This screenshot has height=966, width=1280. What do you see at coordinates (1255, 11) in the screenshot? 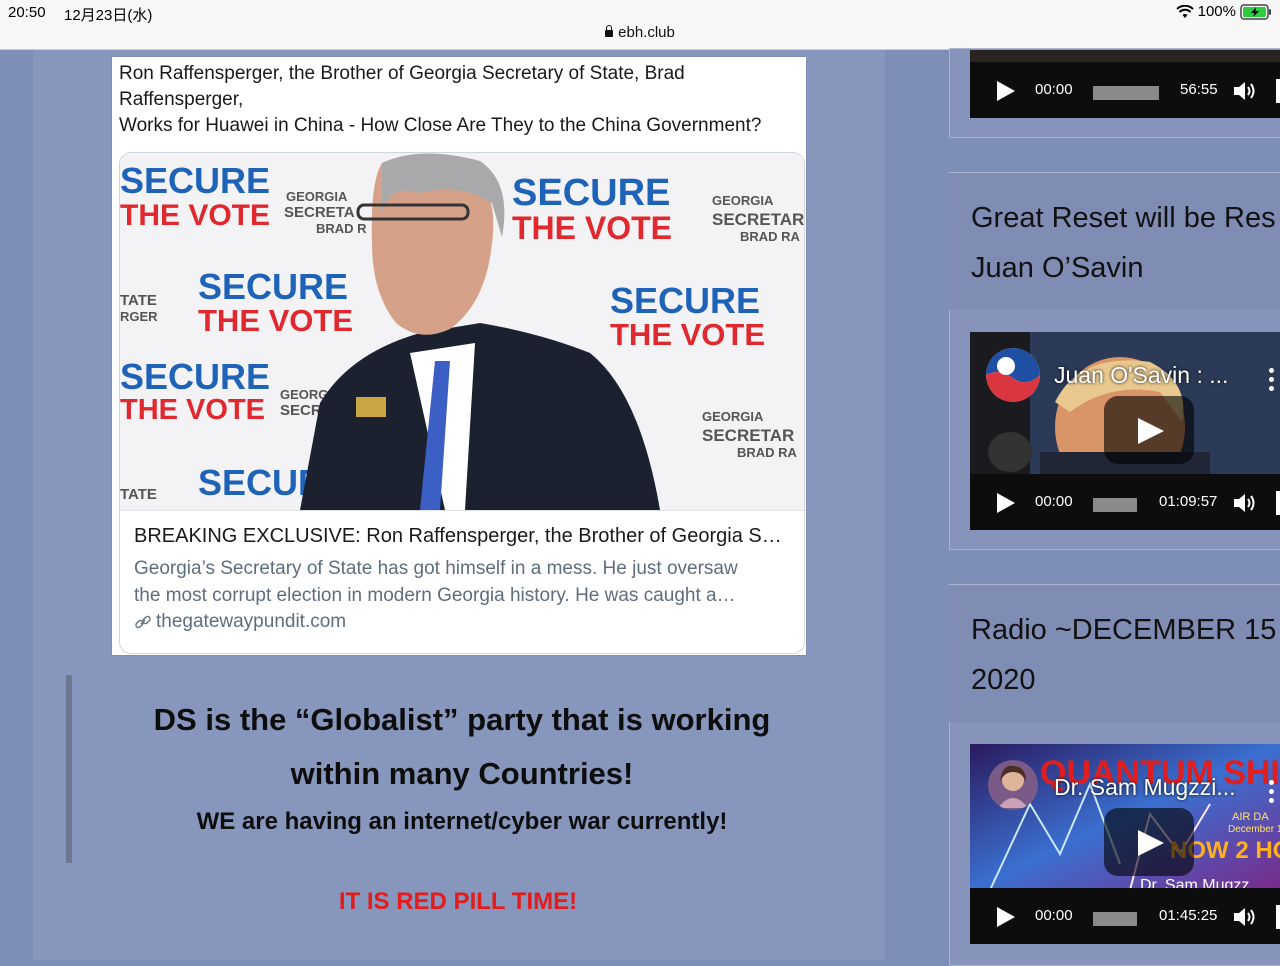
I see `battery-charging-icon` at bounding box center [1255, 11].